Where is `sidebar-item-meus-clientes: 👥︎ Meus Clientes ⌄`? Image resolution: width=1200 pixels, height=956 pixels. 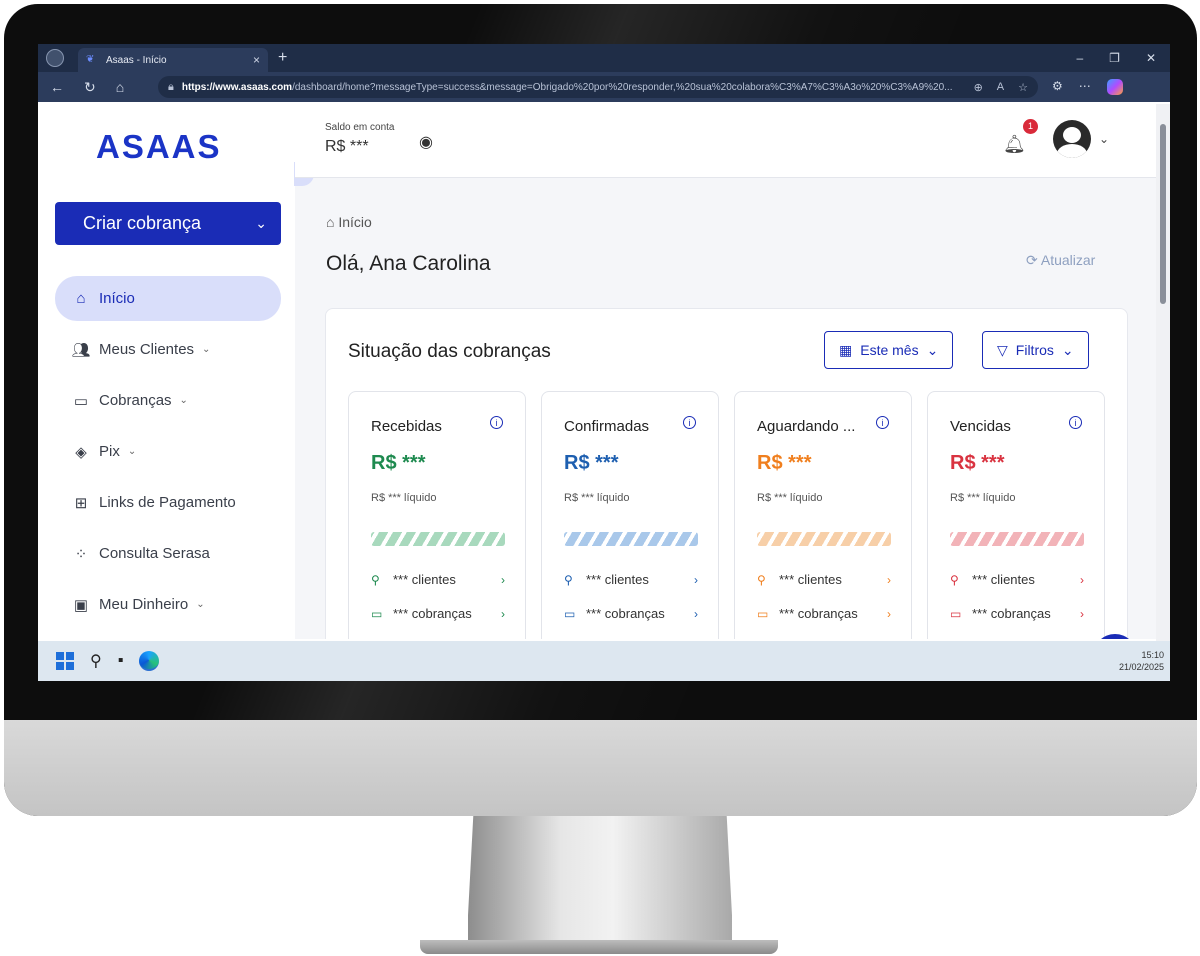
sidebar-item-meus-clientes: 👥︎ Meus Clientes ⌄ is located at coordinates (168, 349).